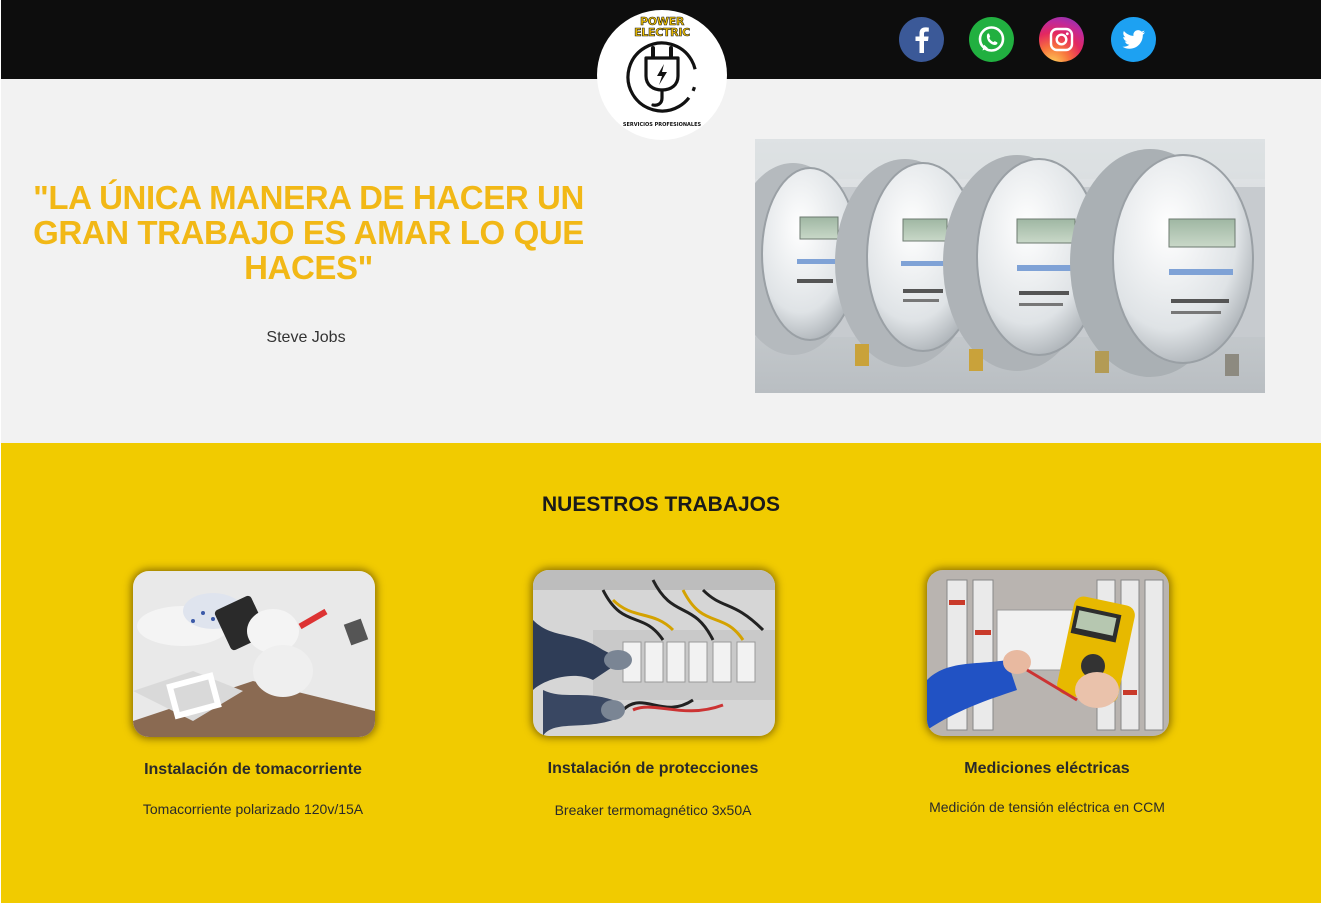 The height and width of the screenshot is (905, 1323). What do you see at coordinates (653, 768) in the screenshot?
I see `work-title: Instalación de protecciones` at bounding box center [653, 768].